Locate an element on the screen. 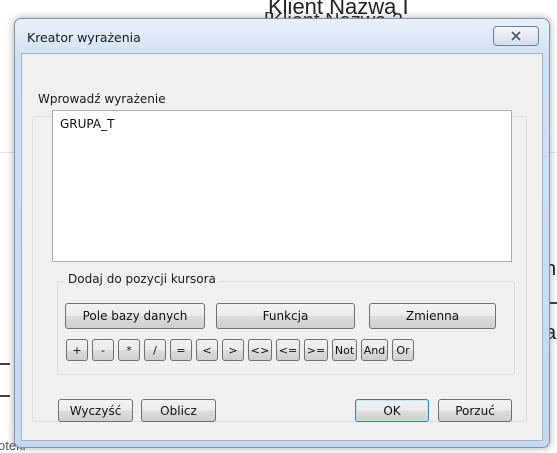 The image size is (557, 453). op-not-button: Not is located at coordinates (344, 350).